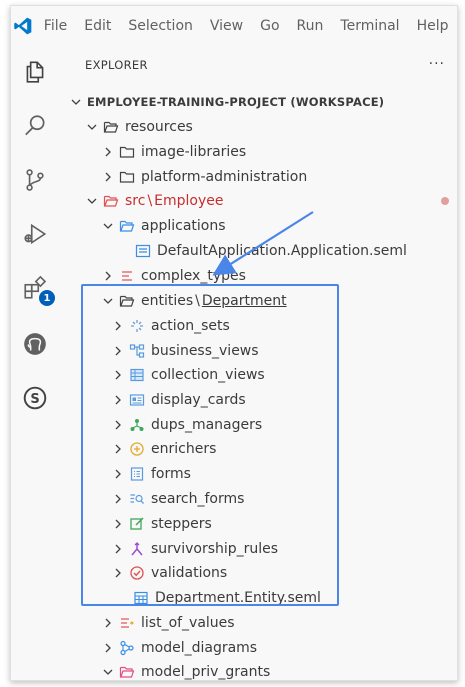 The image size is (465, 687). Describe the element at coordinates (258, 226) in the screenshot. I see `tree-item-applications: applications` at that location.